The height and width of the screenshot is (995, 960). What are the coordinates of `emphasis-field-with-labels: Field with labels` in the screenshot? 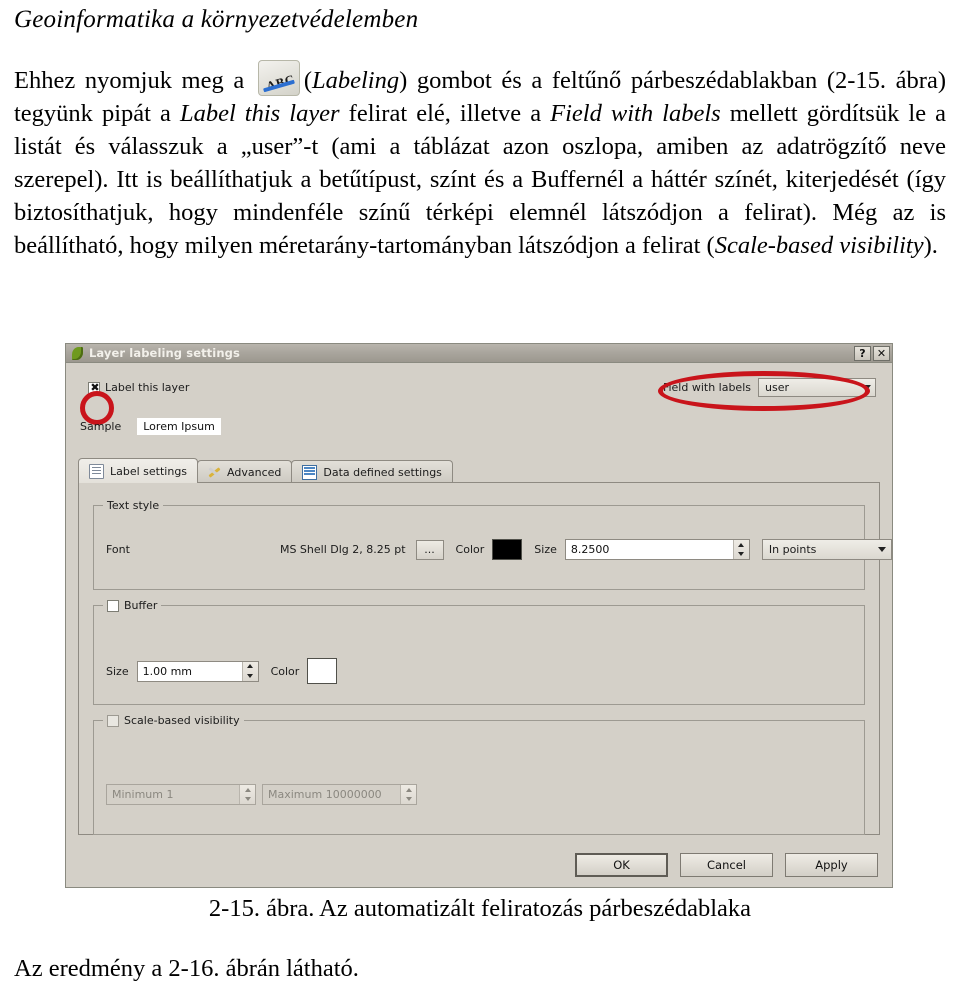 It's located at (635, 113).